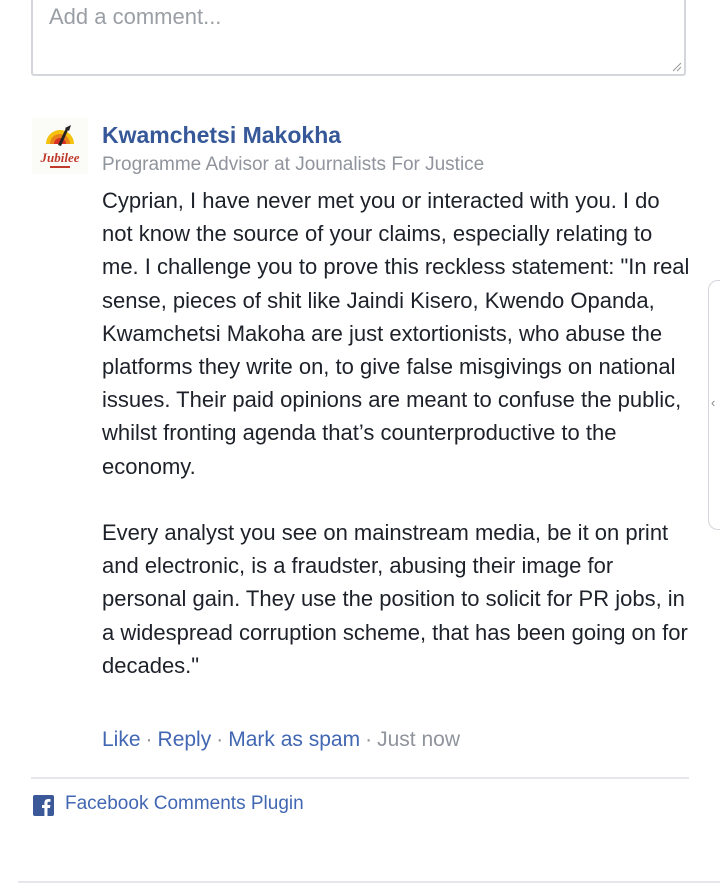 The image size is (720, 886). Describe the element at coordinates (677, 67) in the screenshot. I see `resize-handle-icon` at that location.